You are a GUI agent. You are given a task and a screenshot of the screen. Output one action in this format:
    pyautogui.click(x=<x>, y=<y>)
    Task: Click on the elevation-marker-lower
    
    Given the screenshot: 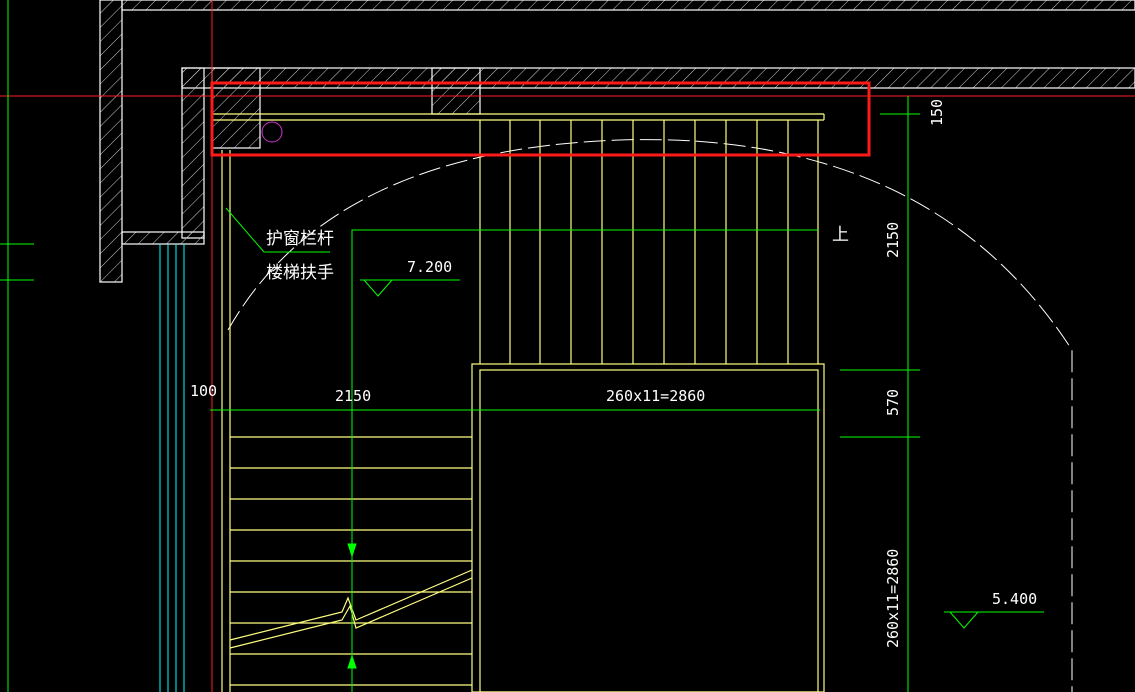 What is the action you would take?
    pyautogui.click(x=994, y=620)
    